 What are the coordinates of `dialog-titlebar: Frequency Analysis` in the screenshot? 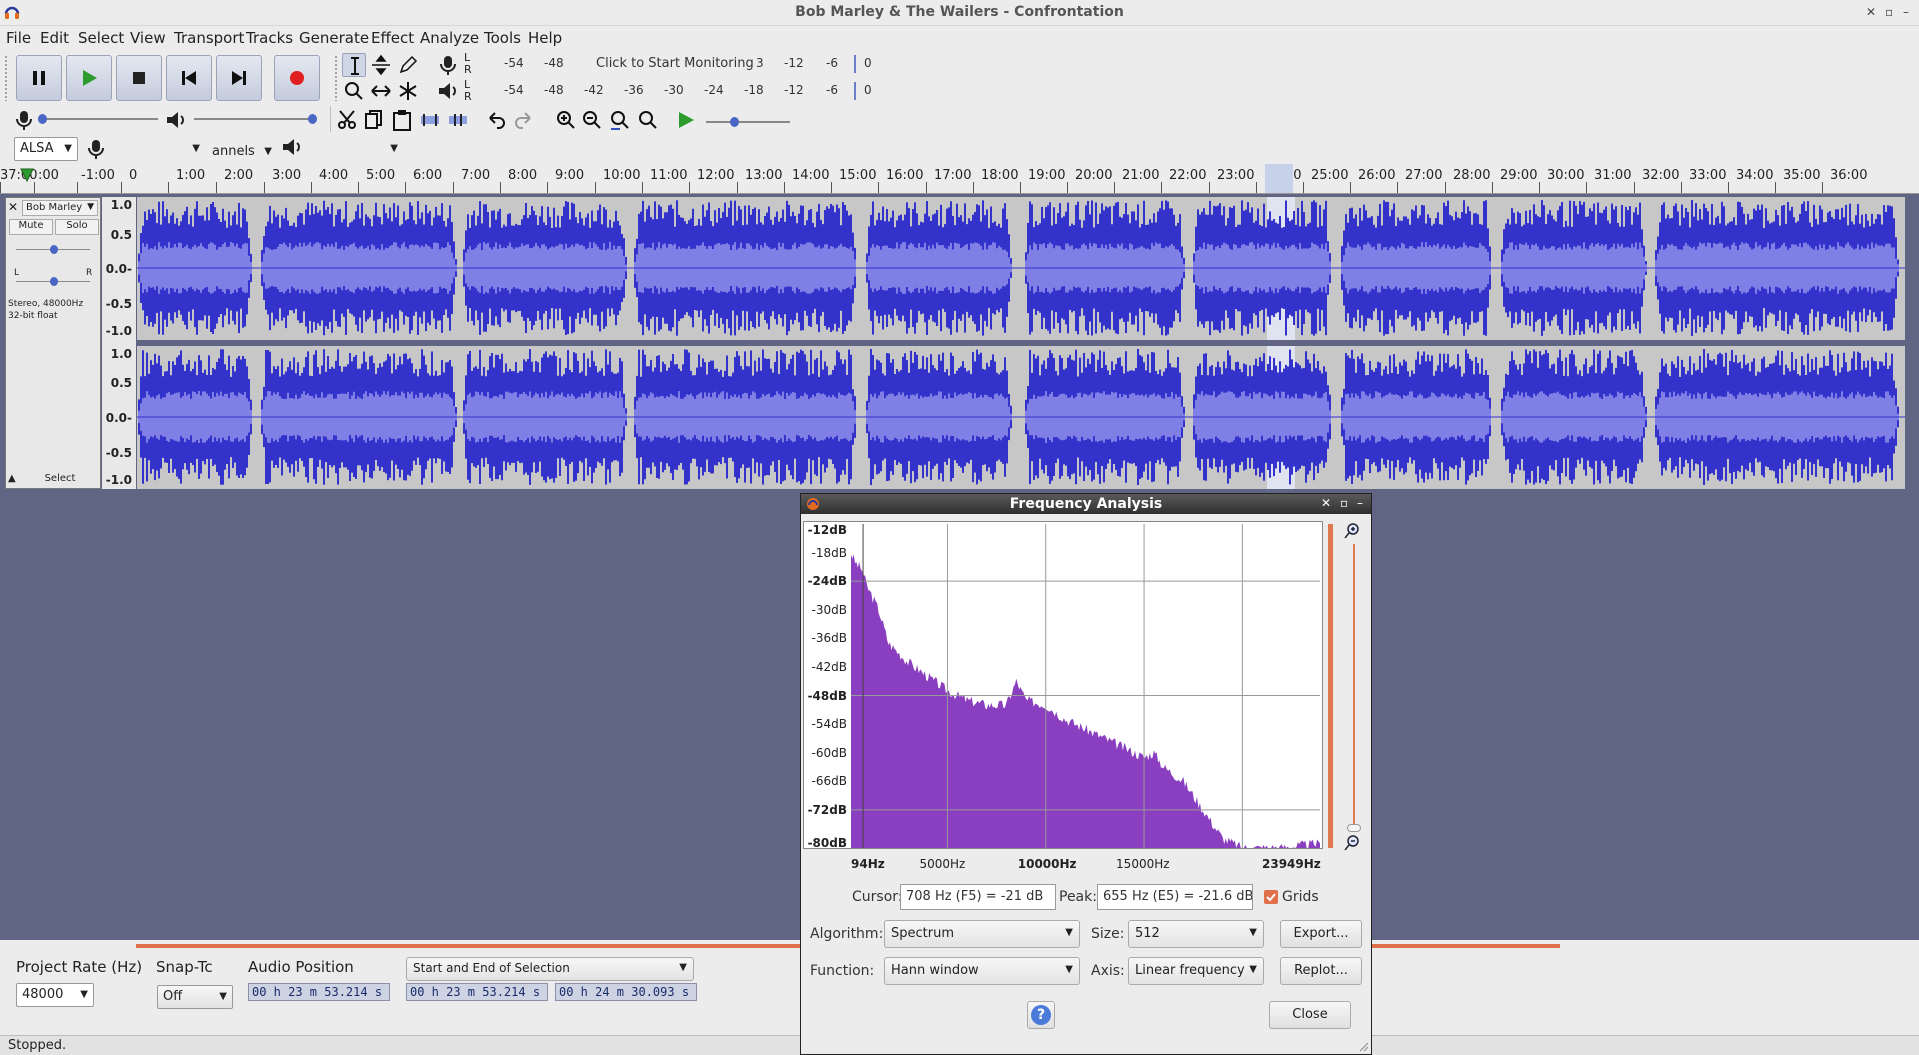 It's located at (1086, 504).